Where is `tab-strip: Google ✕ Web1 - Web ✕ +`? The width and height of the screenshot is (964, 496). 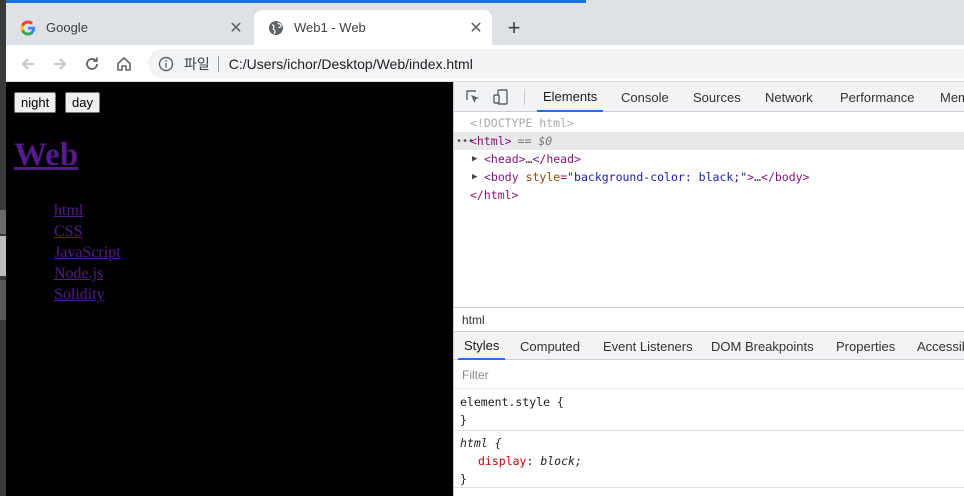 tab-strip: Google ✕ Web1 - Web ✕ + is located at coordinates (485, 27).